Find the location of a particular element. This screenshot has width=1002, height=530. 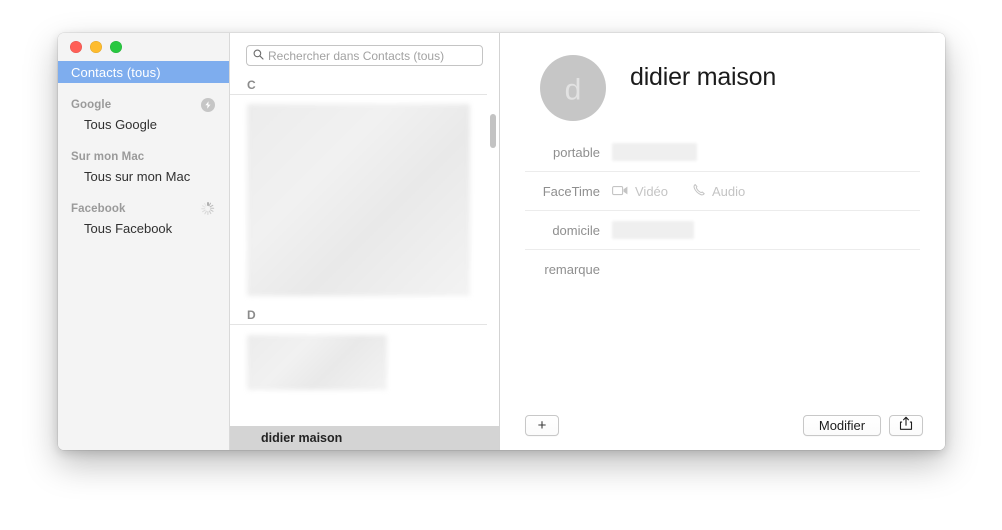

contact-header: d didier maison is located at coordinates (722, 77).